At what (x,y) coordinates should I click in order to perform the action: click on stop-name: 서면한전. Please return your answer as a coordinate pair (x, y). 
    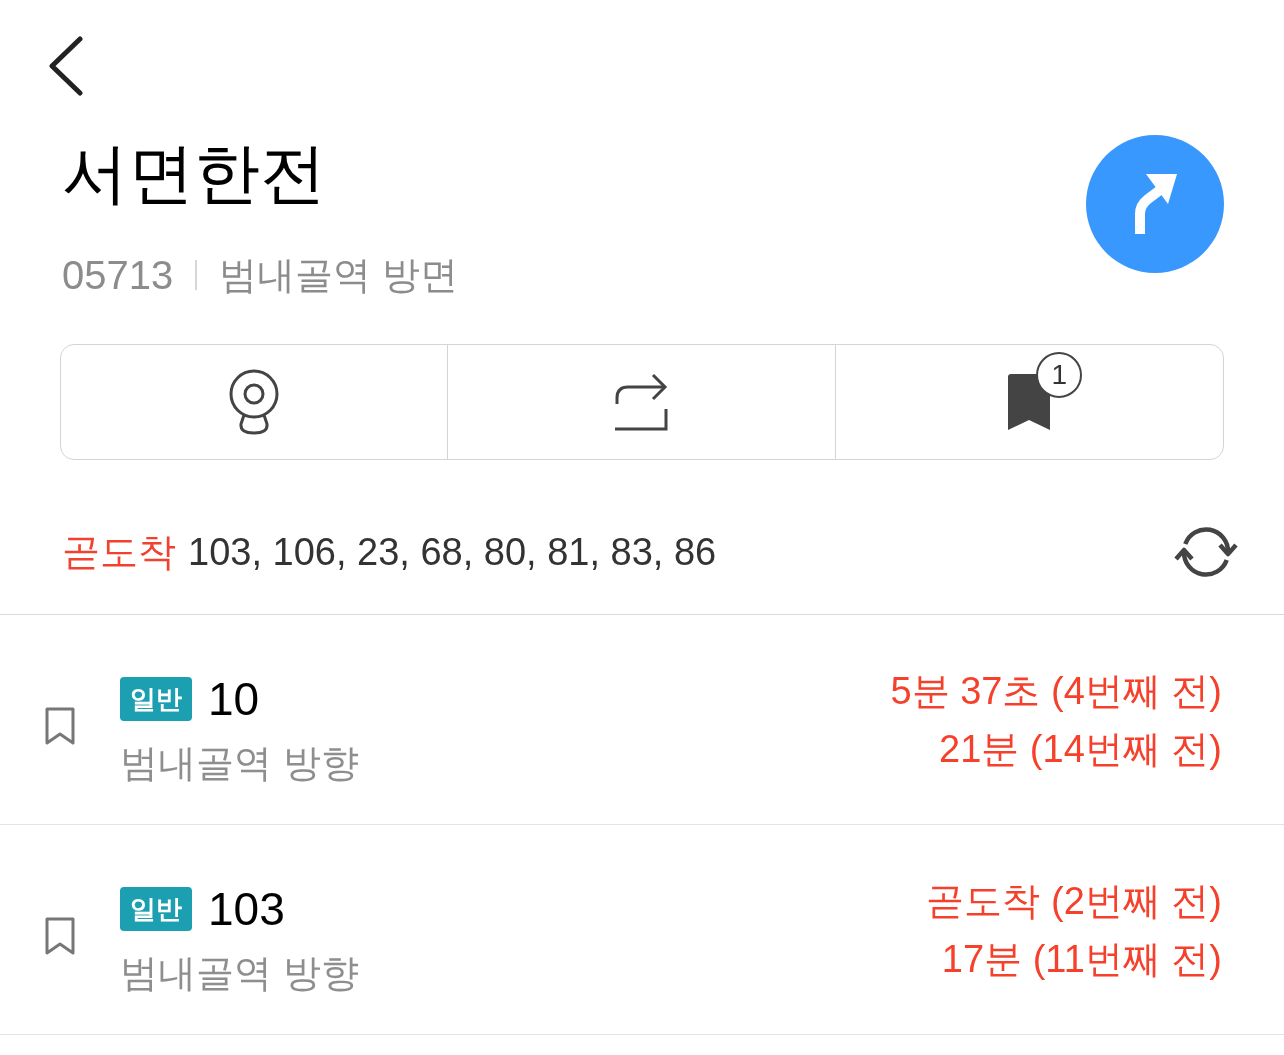
    Looking at the image, I should click on (194, 173).